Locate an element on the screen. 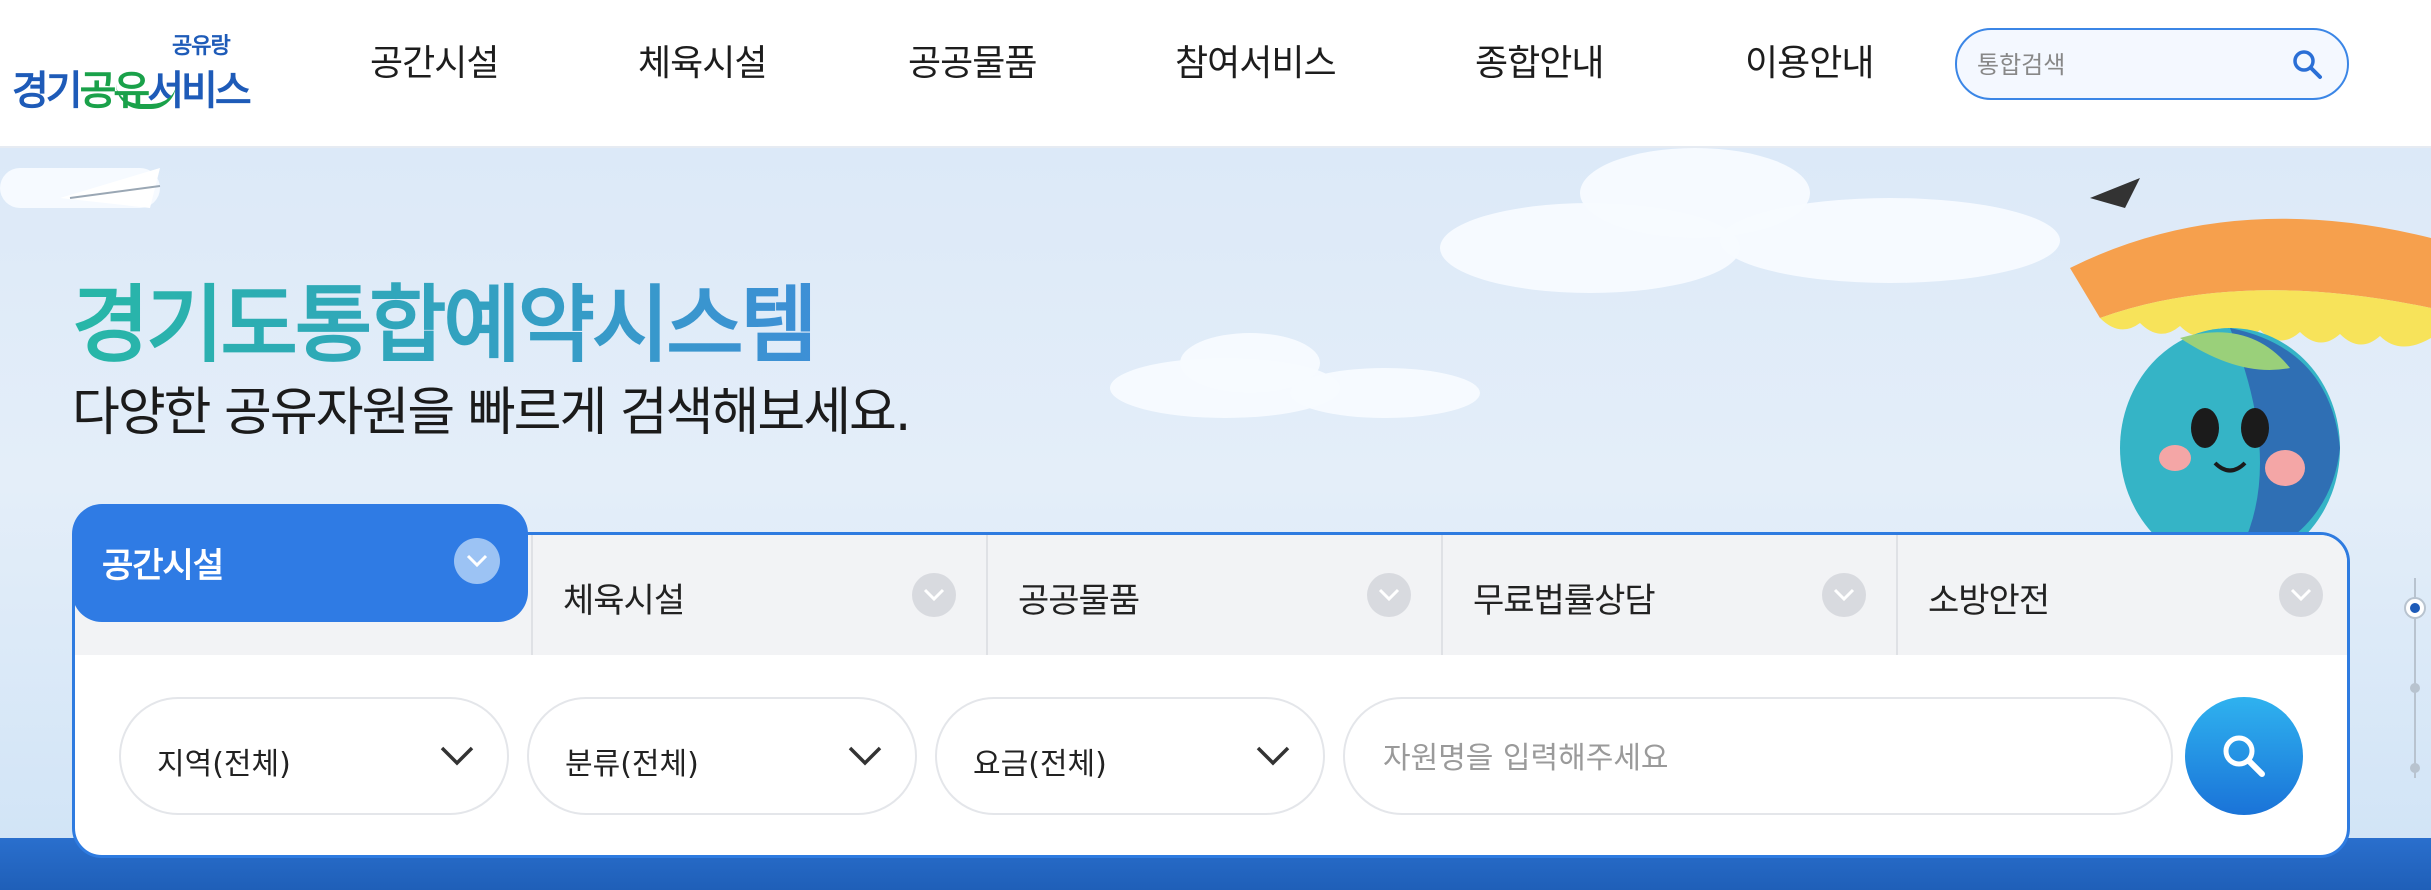  fee-select: 요금(전체) is located at coordinates (1130, 756).